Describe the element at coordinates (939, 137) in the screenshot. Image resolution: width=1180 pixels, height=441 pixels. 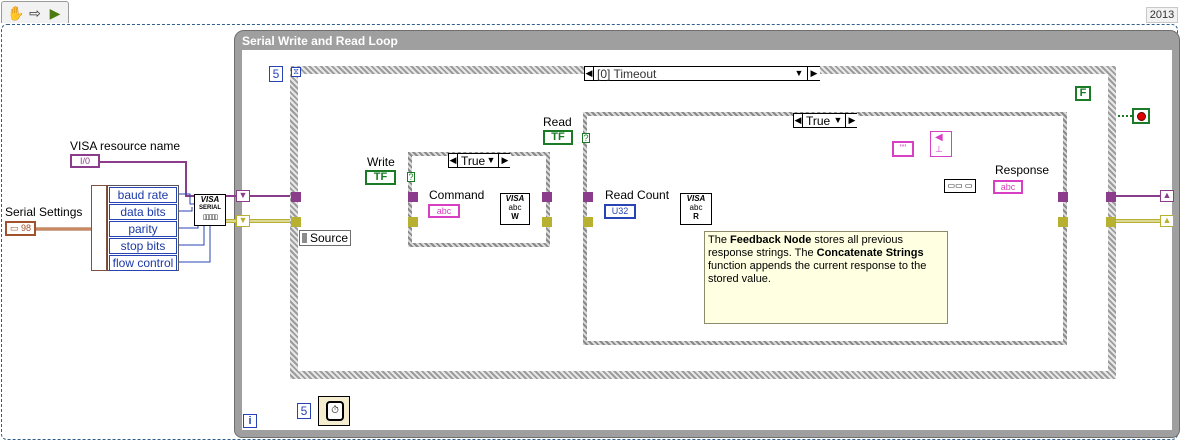
I see `arrow-left-icon: ◀` at that location.